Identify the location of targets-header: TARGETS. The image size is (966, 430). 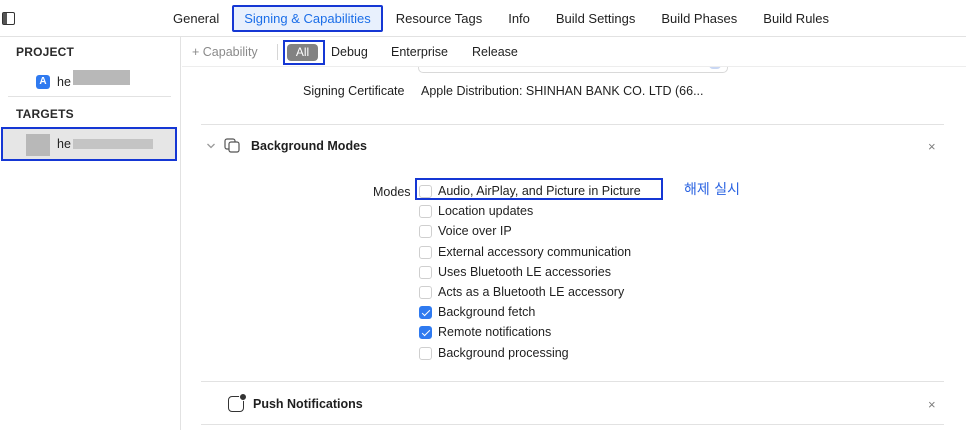
(45, 114).